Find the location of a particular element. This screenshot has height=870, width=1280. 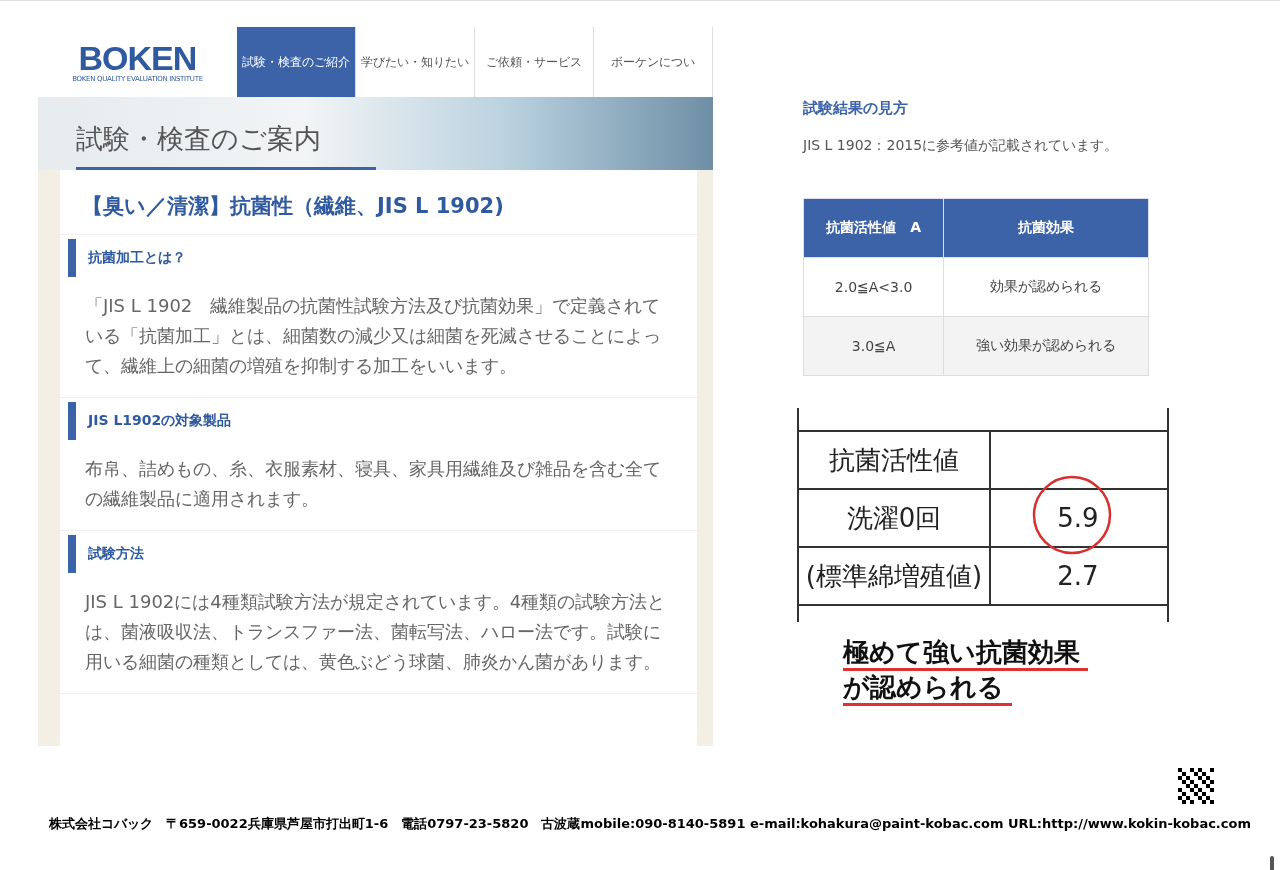

table-header: 抗菌効果 is located at coordinates (1046, 228).